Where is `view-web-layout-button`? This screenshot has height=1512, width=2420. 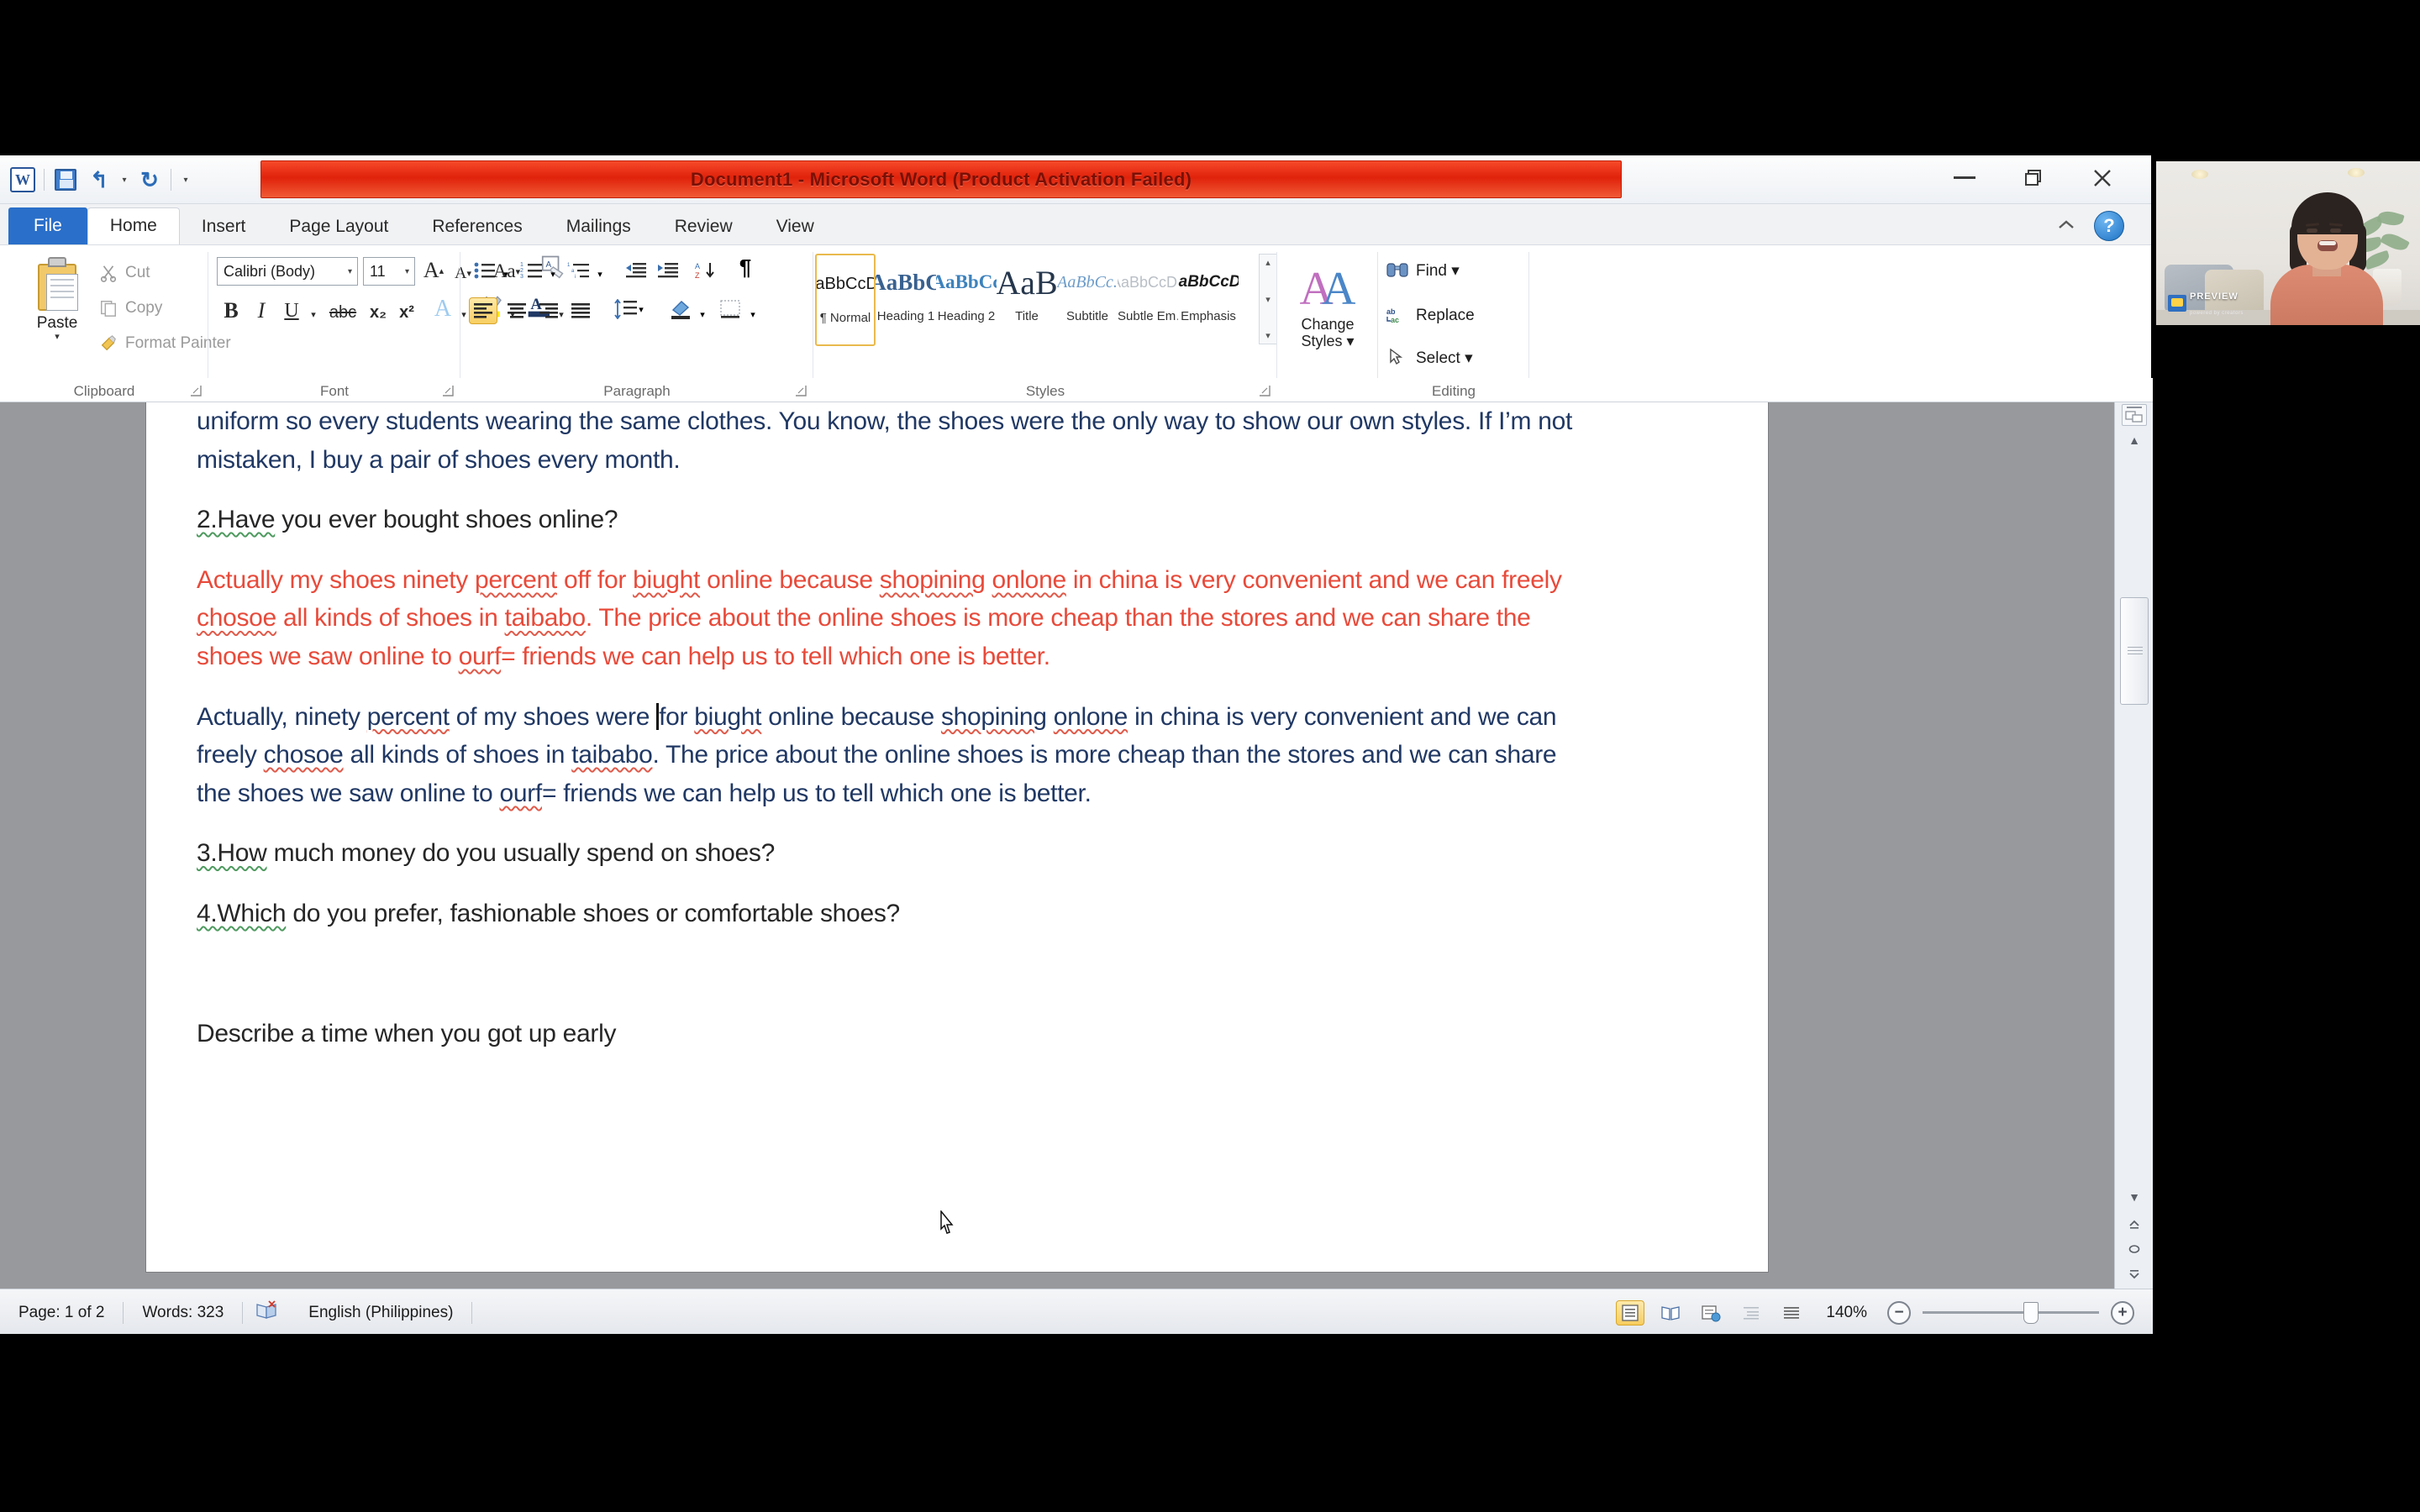 view-web-layout-button is located at coordinates (1711, 1313).